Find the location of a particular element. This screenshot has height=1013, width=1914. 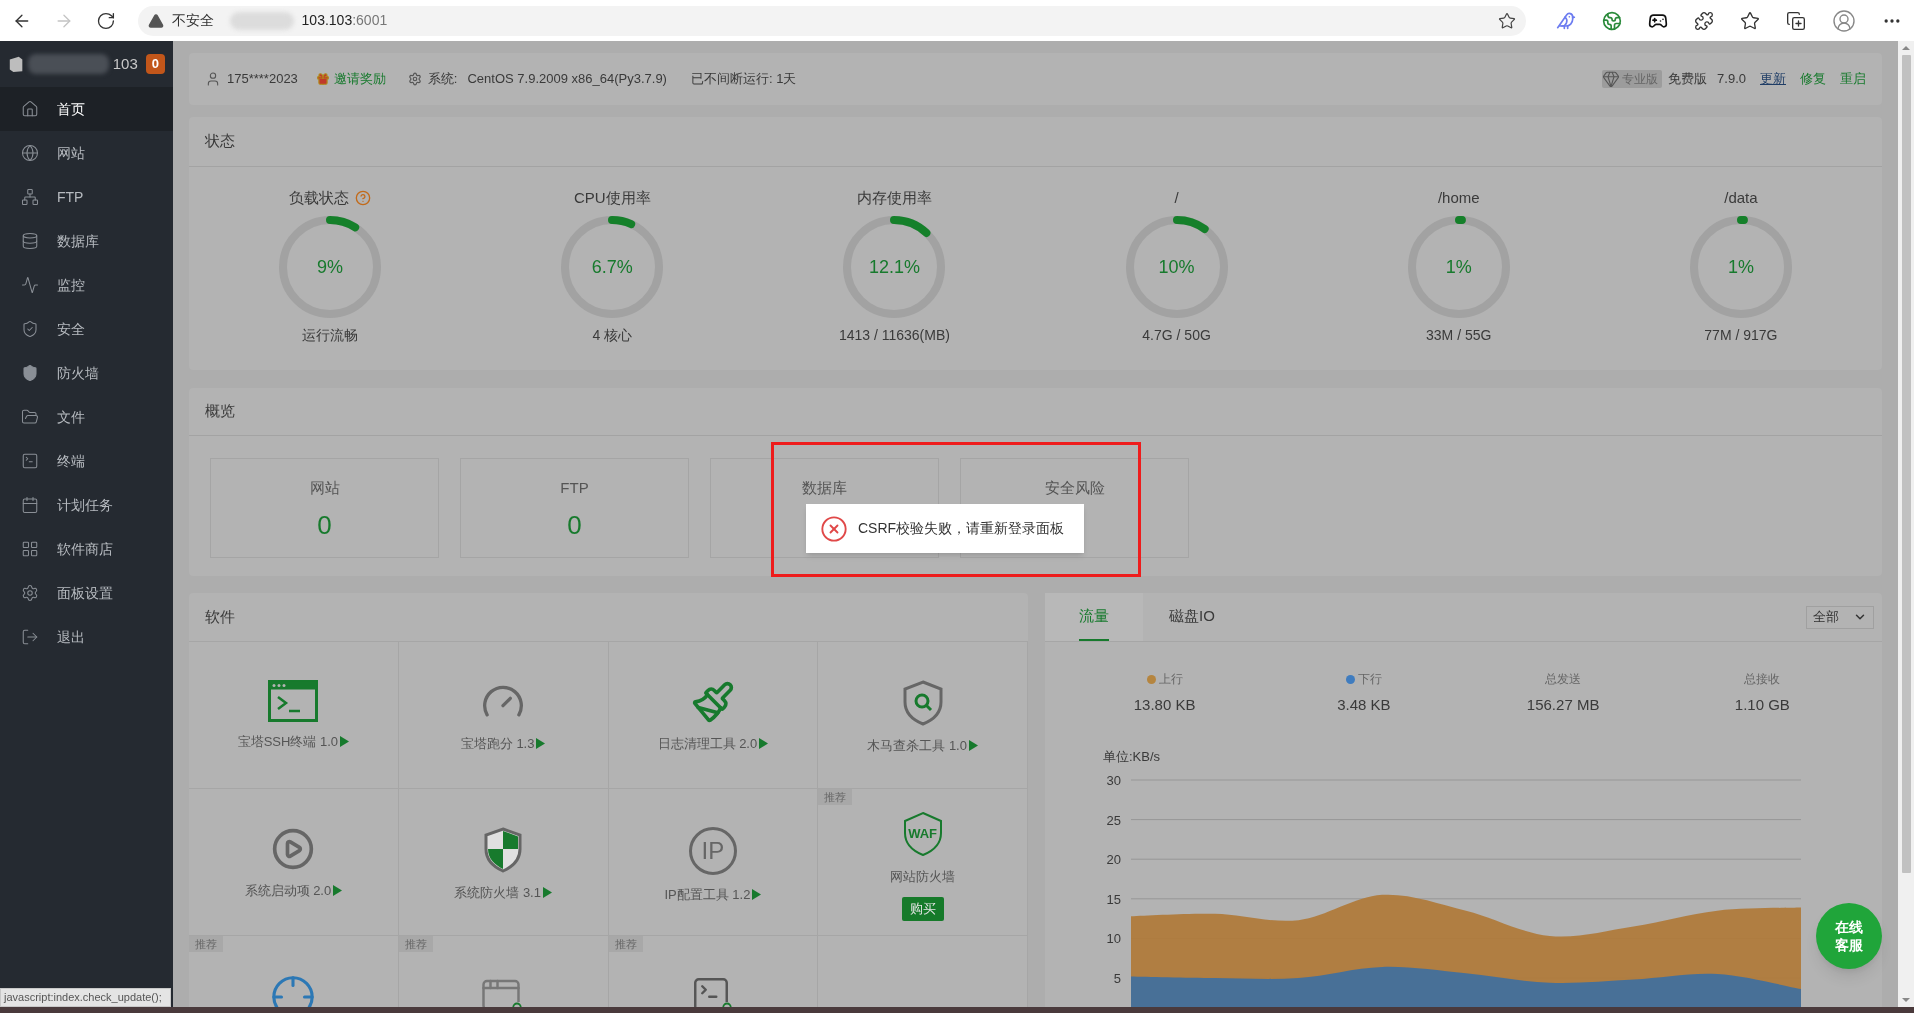

buy-button: 购买 is located at coordinates (922, 908).